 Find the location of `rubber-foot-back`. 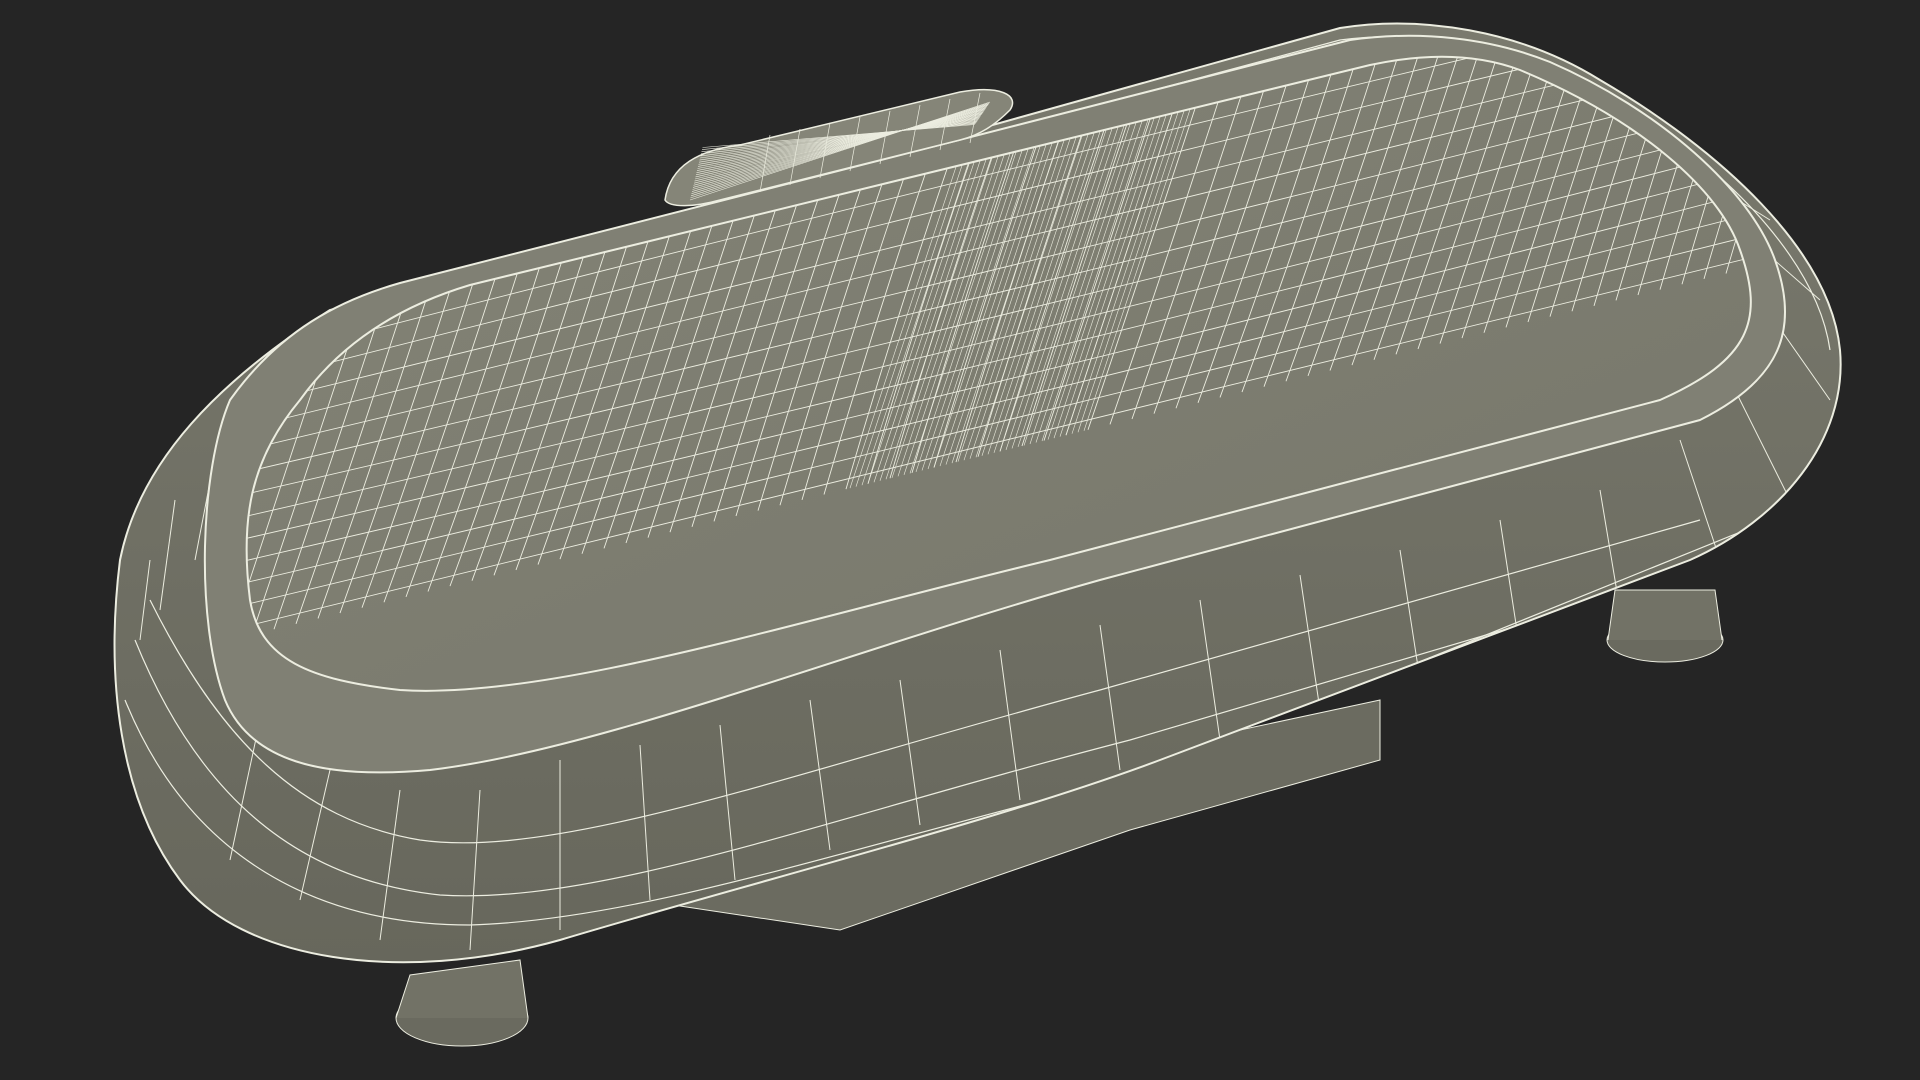

rubber-foot-back is located at coordinates (1665, 626).